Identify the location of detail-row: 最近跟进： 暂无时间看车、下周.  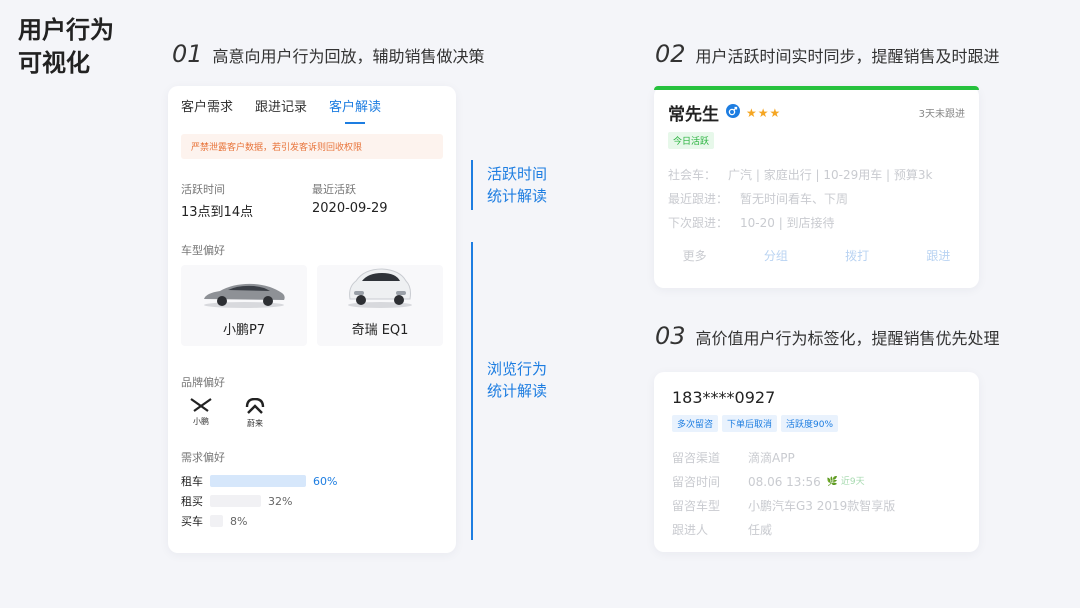
(816, 199).